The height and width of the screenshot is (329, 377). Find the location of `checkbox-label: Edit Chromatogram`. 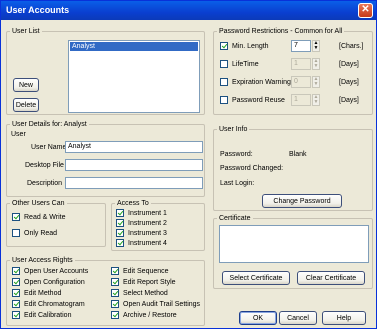

checkbox-label: Edit Chromatogram is located at coordinates (54, 304).